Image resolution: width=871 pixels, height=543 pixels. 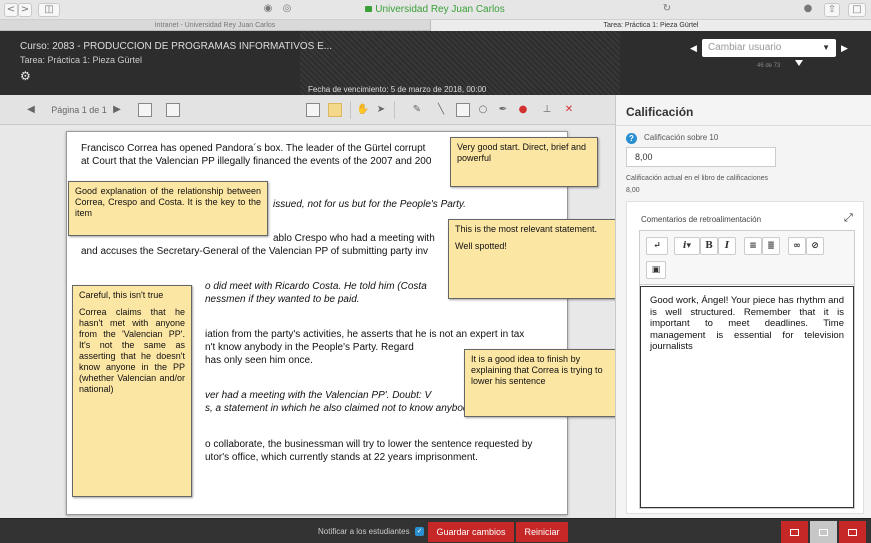 What do you see at coordinates (650, 25) in the screenshot?
I see `tab-assignment: Tarea: Práctica 1: Pieza Gürtel` at bounding box center [650, 25].